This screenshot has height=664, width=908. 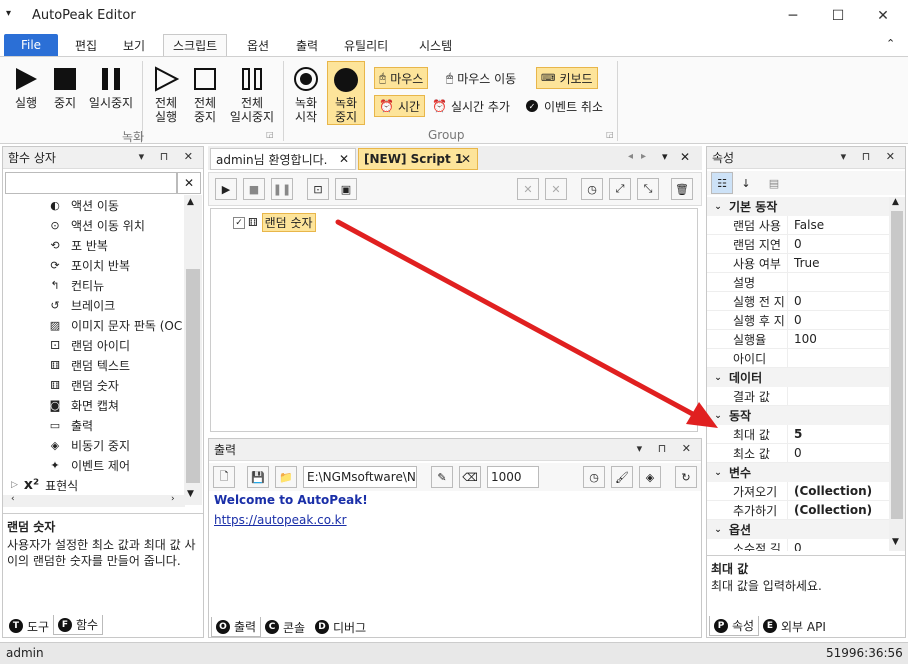 What do you see at coordinates (205, 93) in the screenshot?
I see `stop-all-button: 전체 중지` at bounding box center [205, 93].